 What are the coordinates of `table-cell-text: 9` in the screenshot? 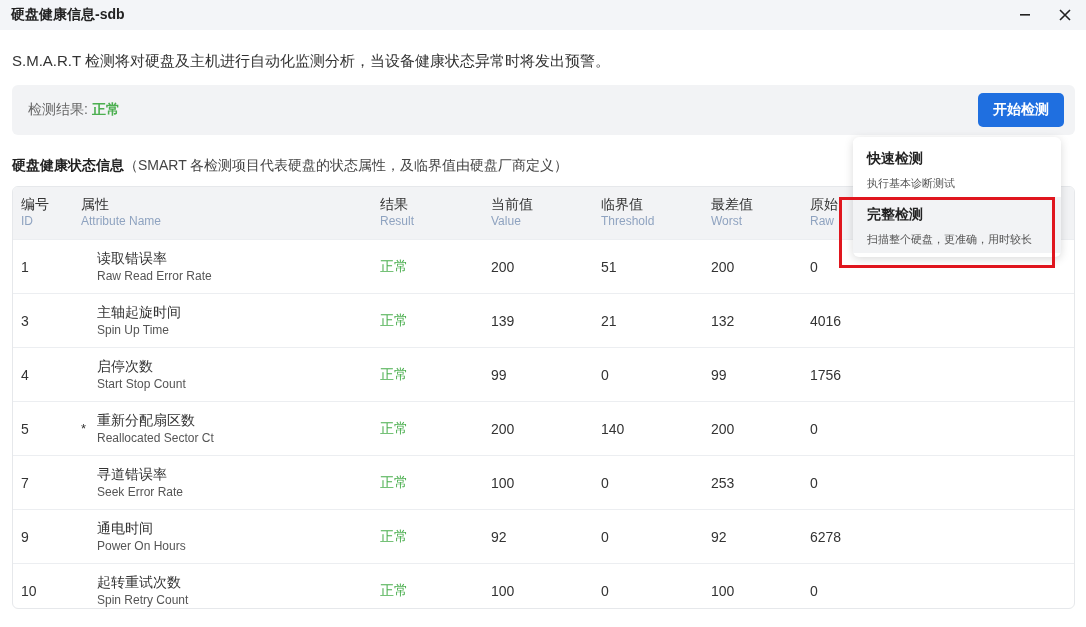 It's located at (24, 536).